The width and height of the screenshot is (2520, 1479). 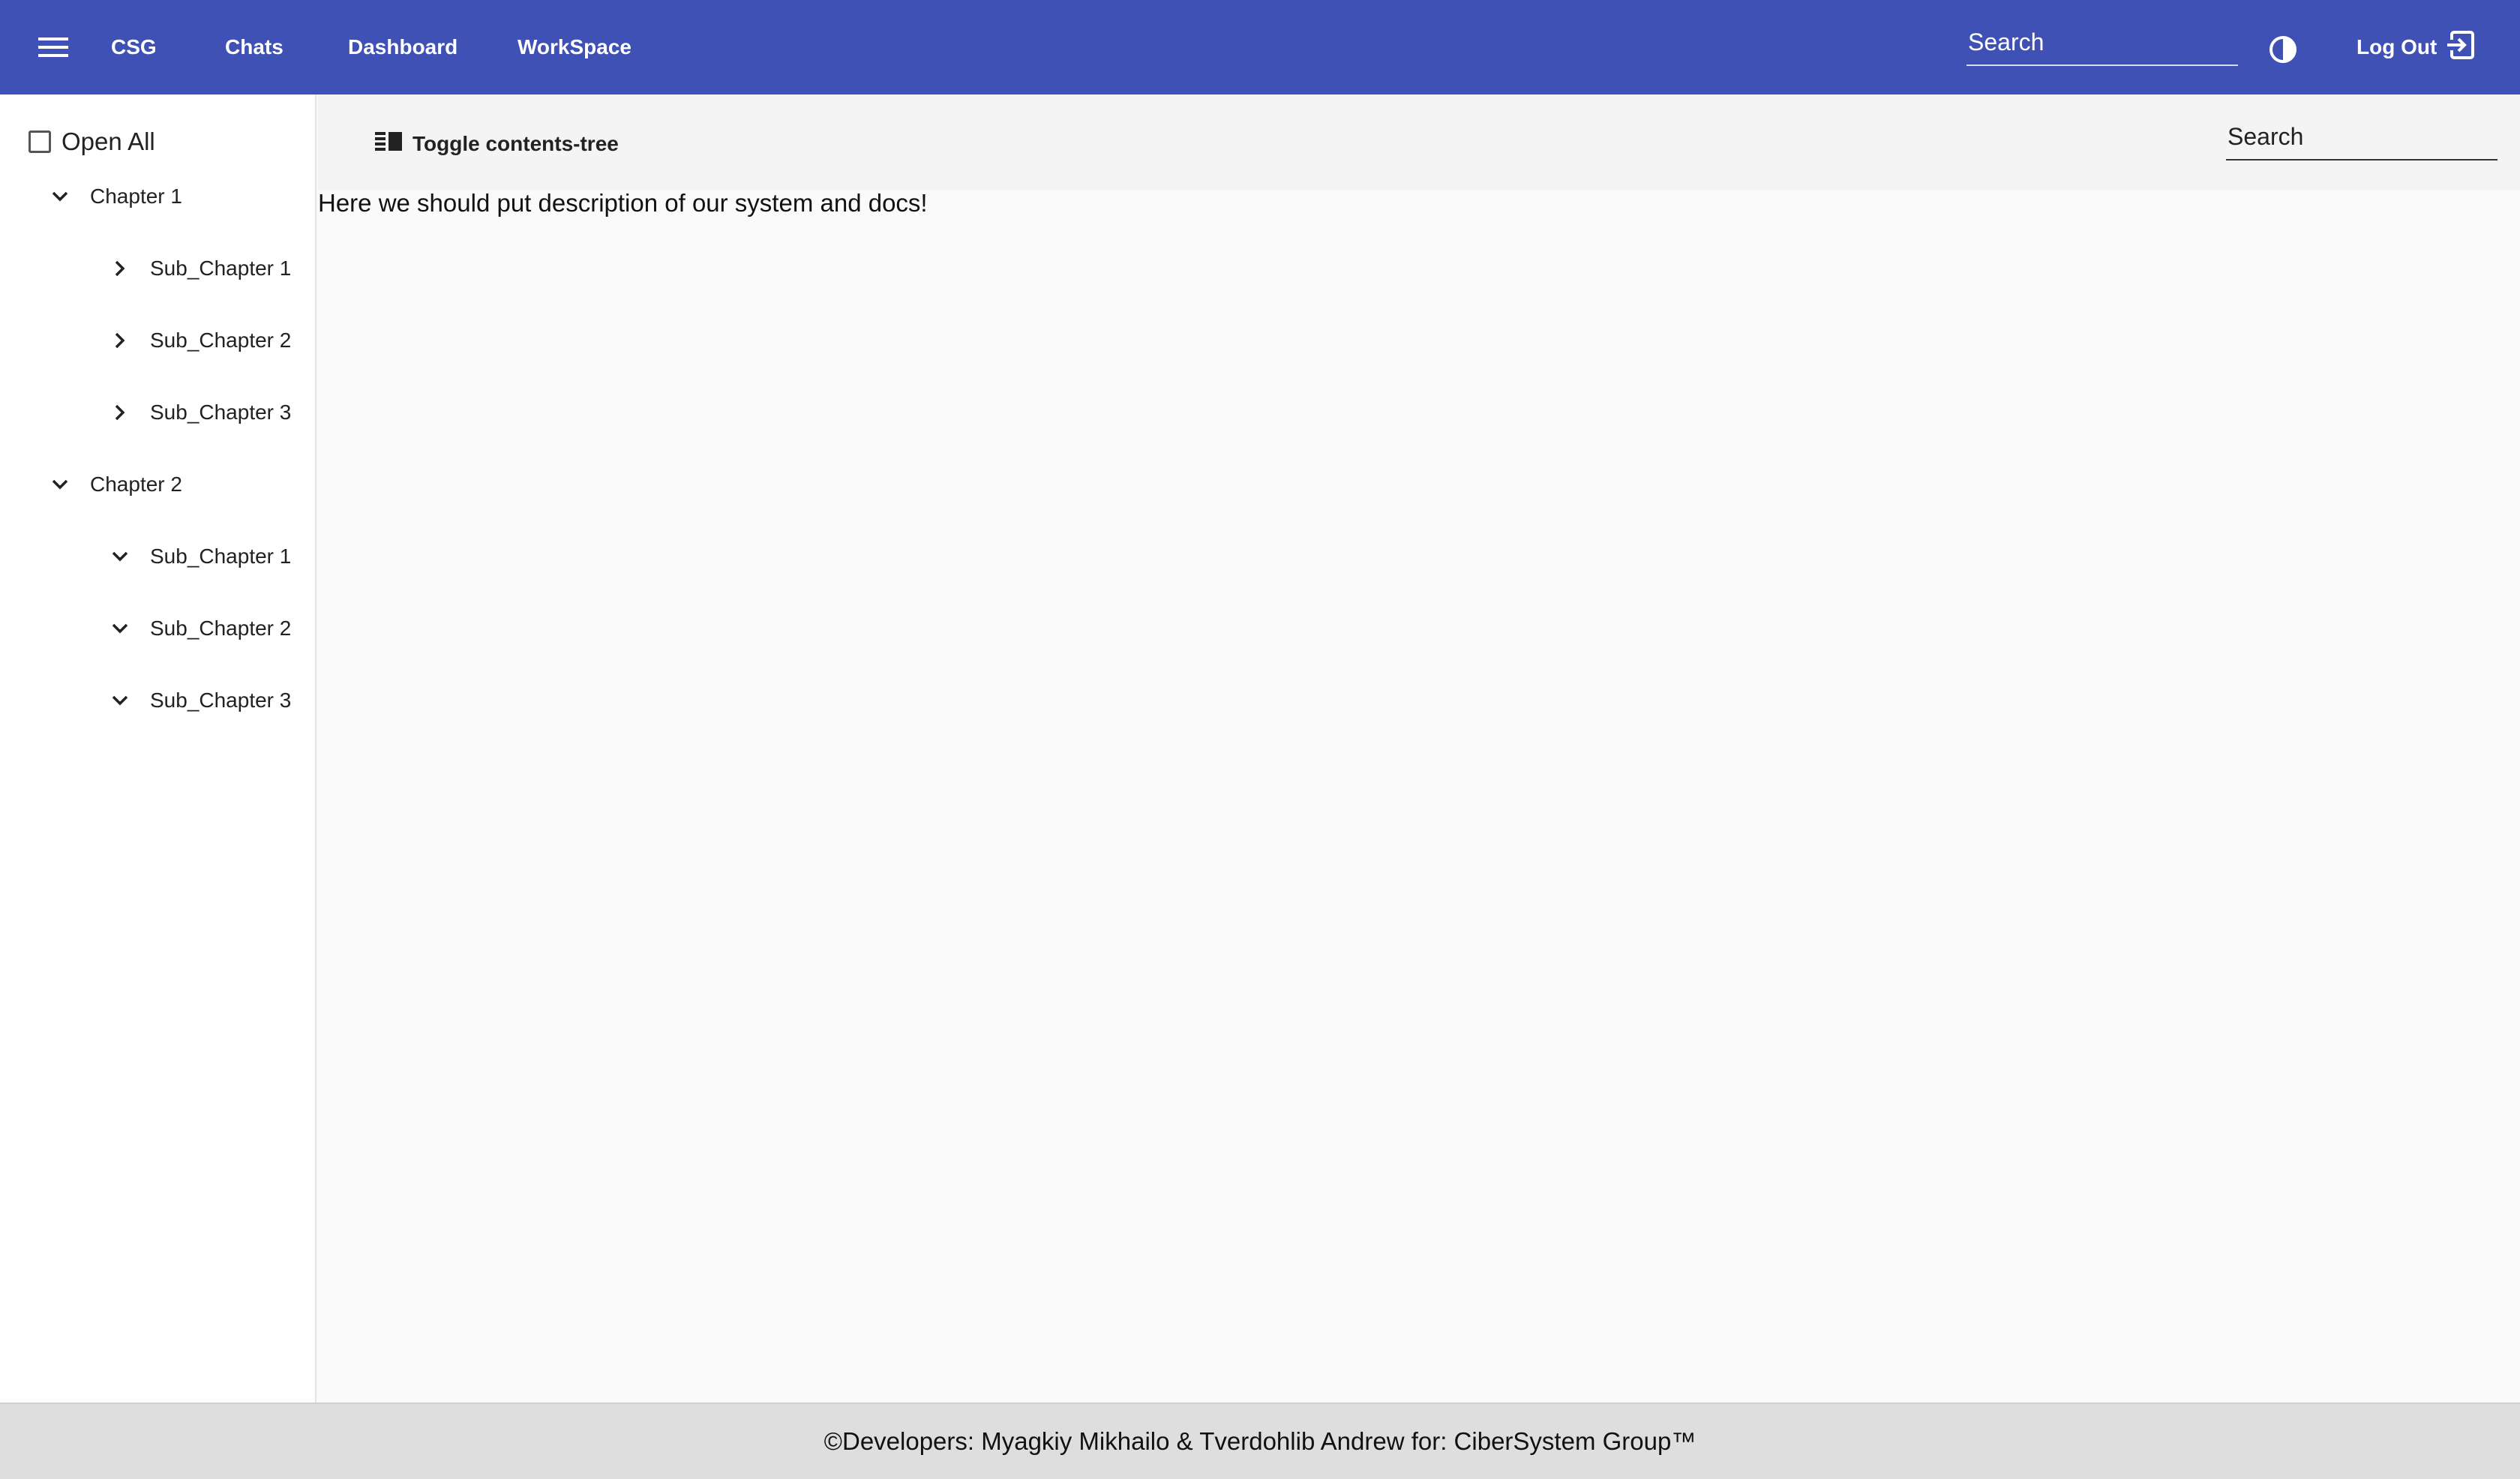 I want to click on top-app-bar: CSG Chats Dashboard WorkSpace Log Out, so click(x=1260, y=47).